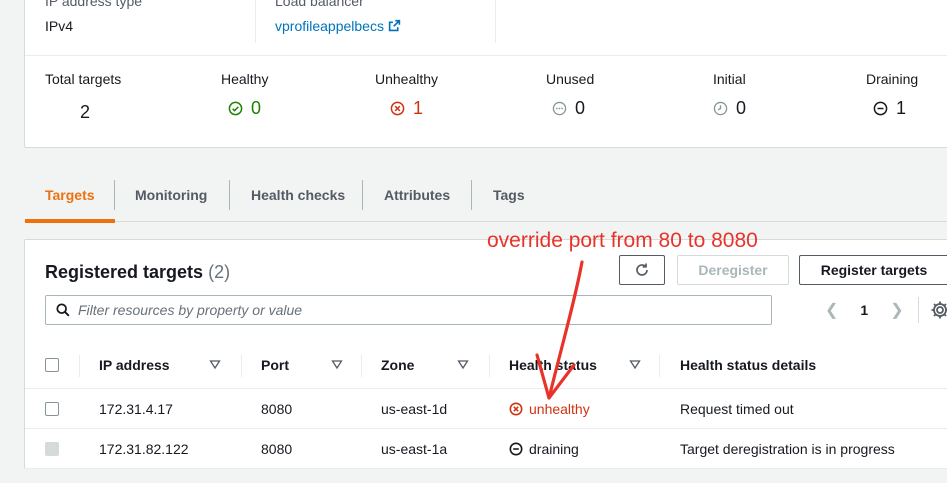 The width and height of the screenshot is (947, 483). I want to click on external-link-icon, so click(394, 25).